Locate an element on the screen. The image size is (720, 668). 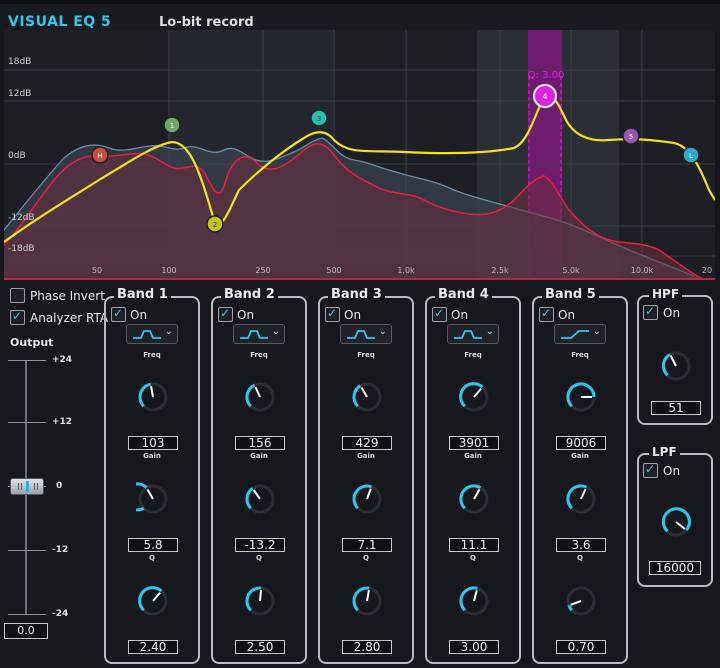
lpf-value-field: 16000 is located at coordinates (675, 568).